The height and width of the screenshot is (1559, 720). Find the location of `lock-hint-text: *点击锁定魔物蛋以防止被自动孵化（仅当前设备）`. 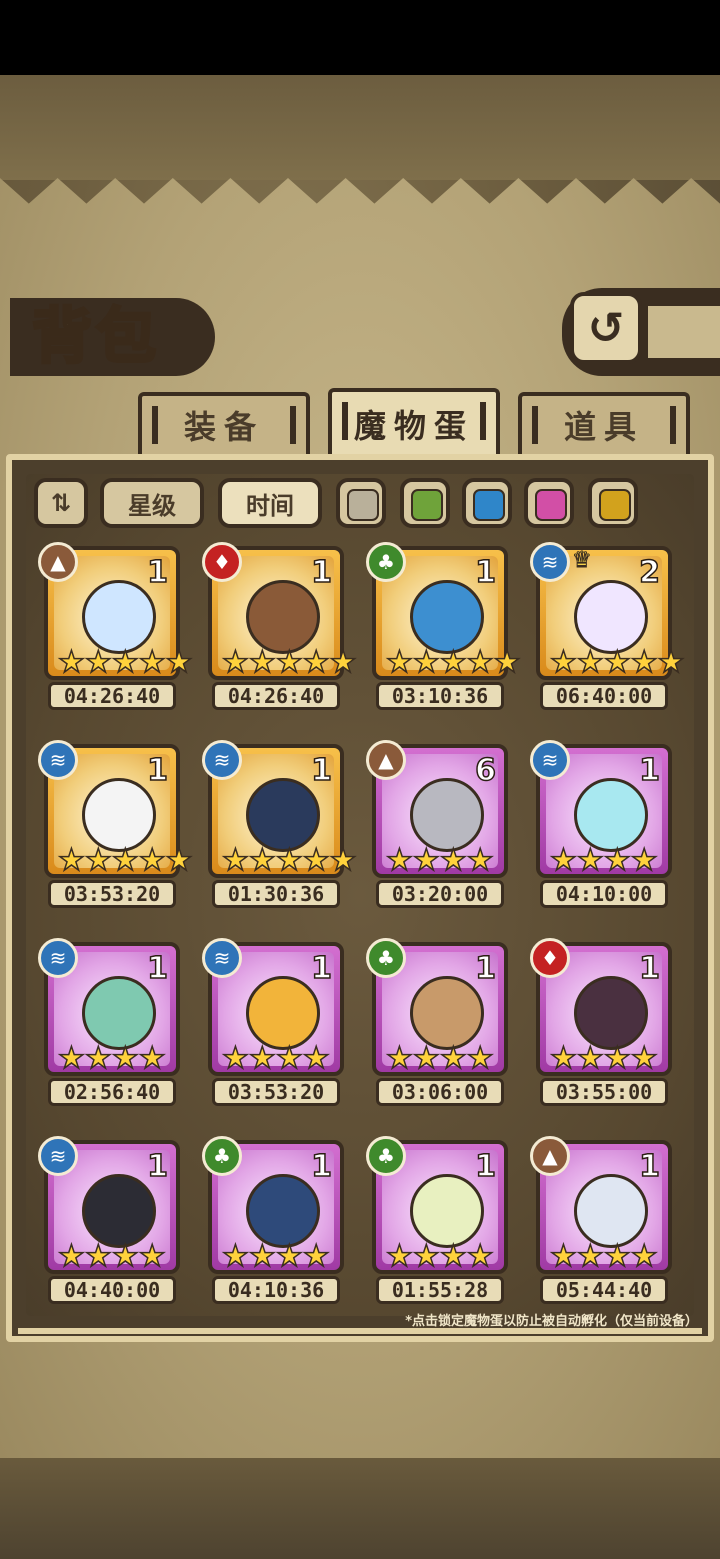

lock-hint-text: *点击锁定魔物蛋以防止被自动孵化（仅当前设备） is located at coordinates (551, 1321).